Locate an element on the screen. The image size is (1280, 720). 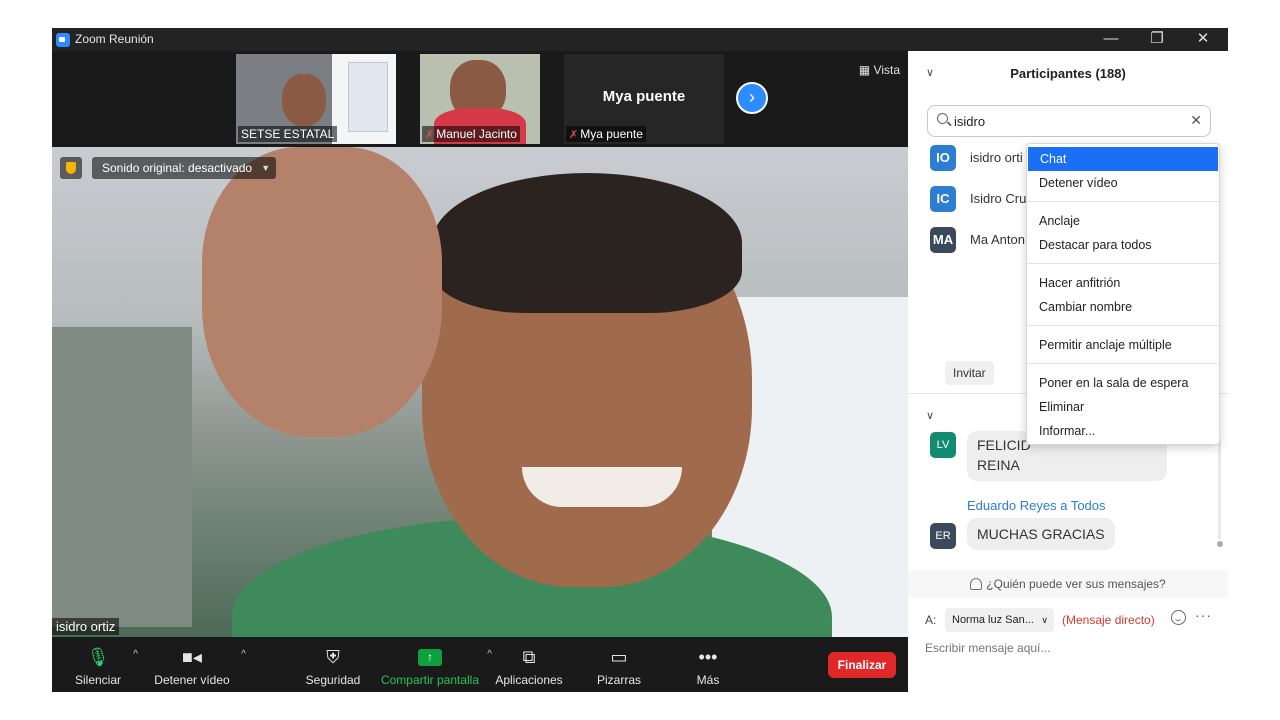
title-bar: Zoom Reunión — ❐ ✕ is located at coordinates (640, 39).